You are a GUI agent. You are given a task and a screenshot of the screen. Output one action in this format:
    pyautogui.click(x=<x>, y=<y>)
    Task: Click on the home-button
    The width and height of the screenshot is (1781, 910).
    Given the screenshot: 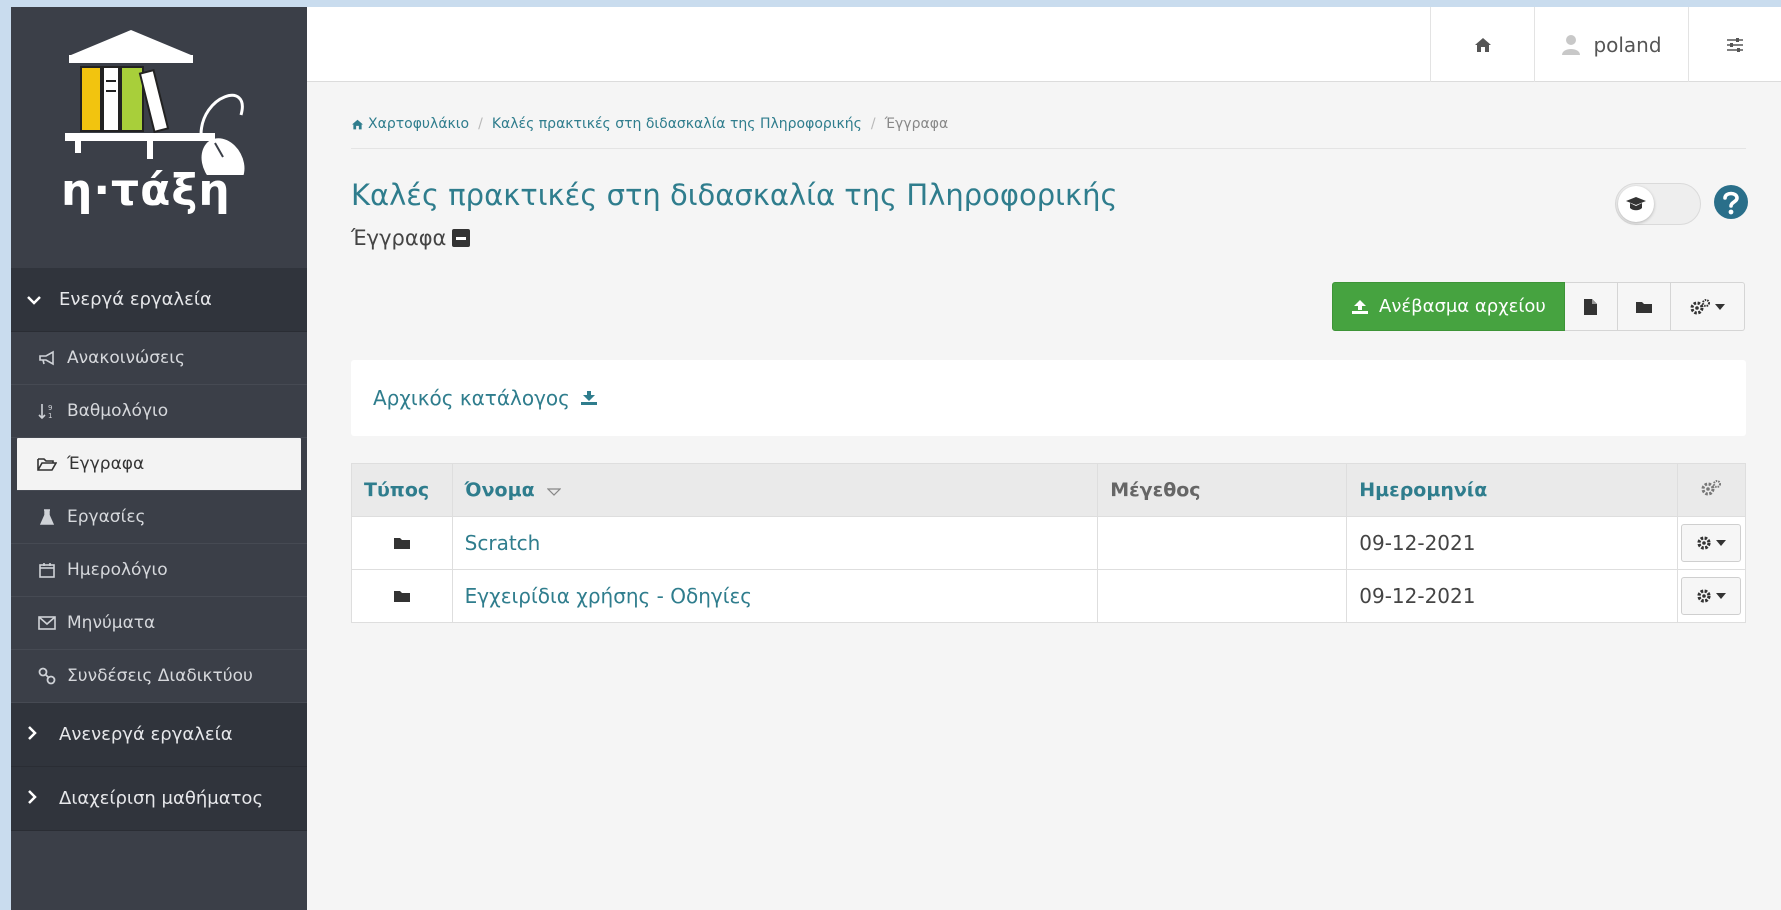 What is the action you would take?
    pyautogui.click(x=1482, y=44)
    